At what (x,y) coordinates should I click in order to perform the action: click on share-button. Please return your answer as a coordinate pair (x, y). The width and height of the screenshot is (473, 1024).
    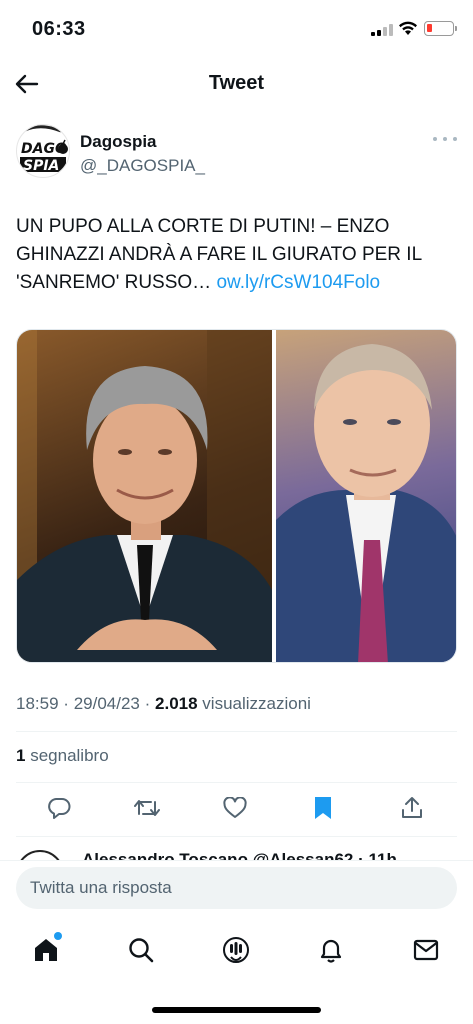
    Looking at the image, I should click on (412, 808).